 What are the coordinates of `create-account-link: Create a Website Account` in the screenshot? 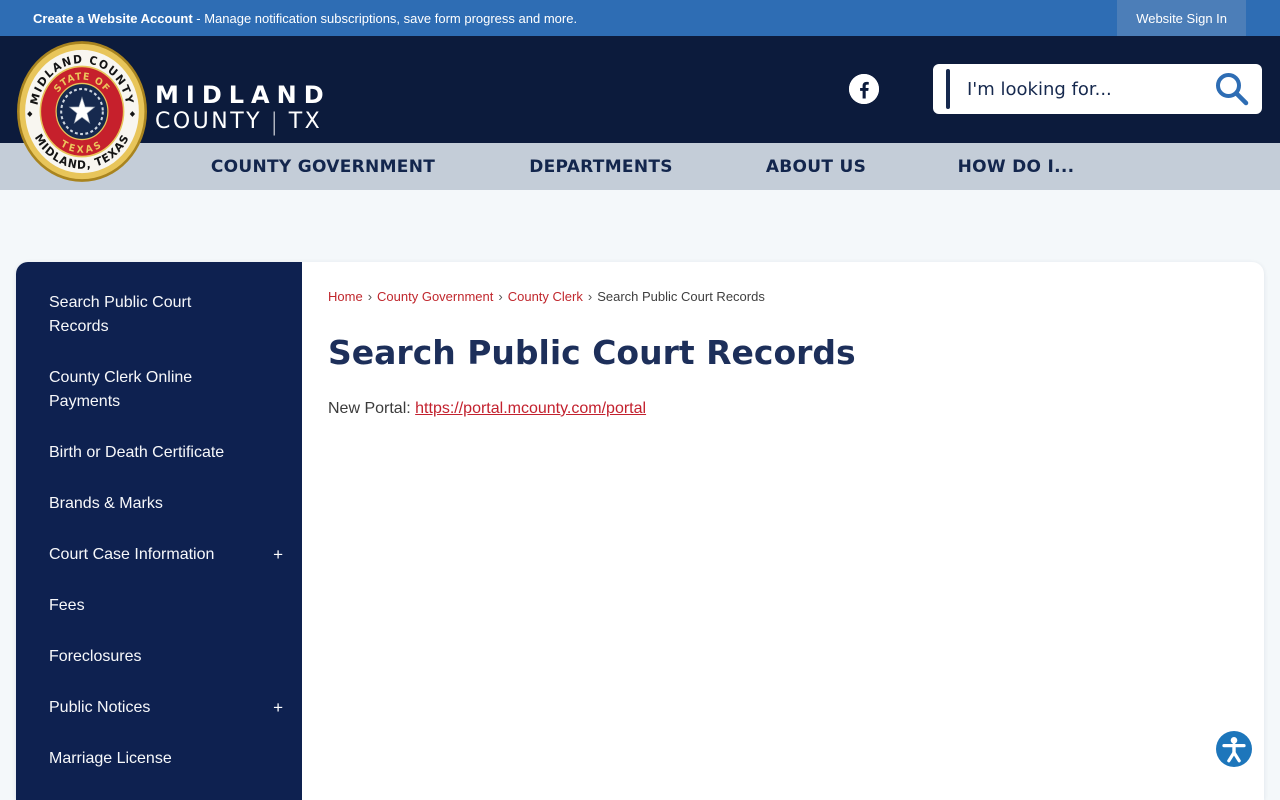 It's located at (113, 18).